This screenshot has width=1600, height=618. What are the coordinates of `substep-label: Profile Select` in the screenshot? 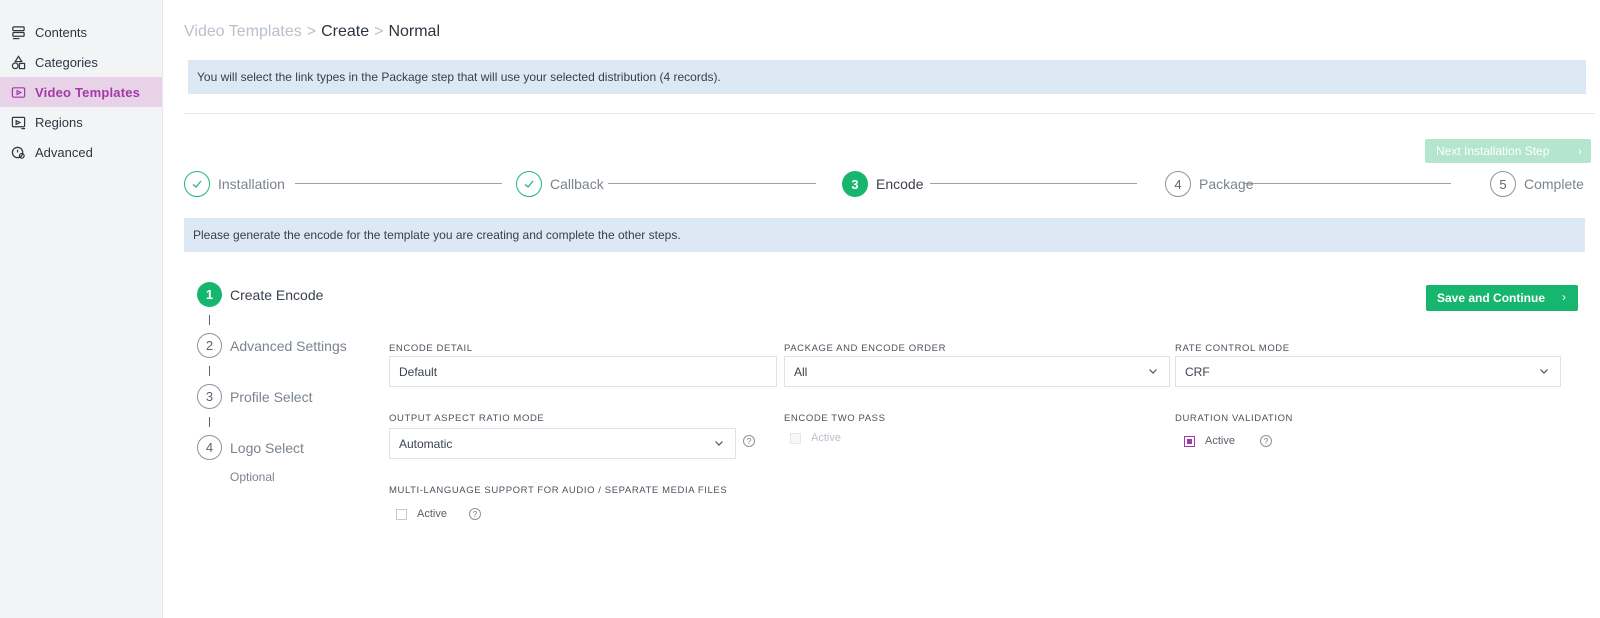 It's located at (271, 396).